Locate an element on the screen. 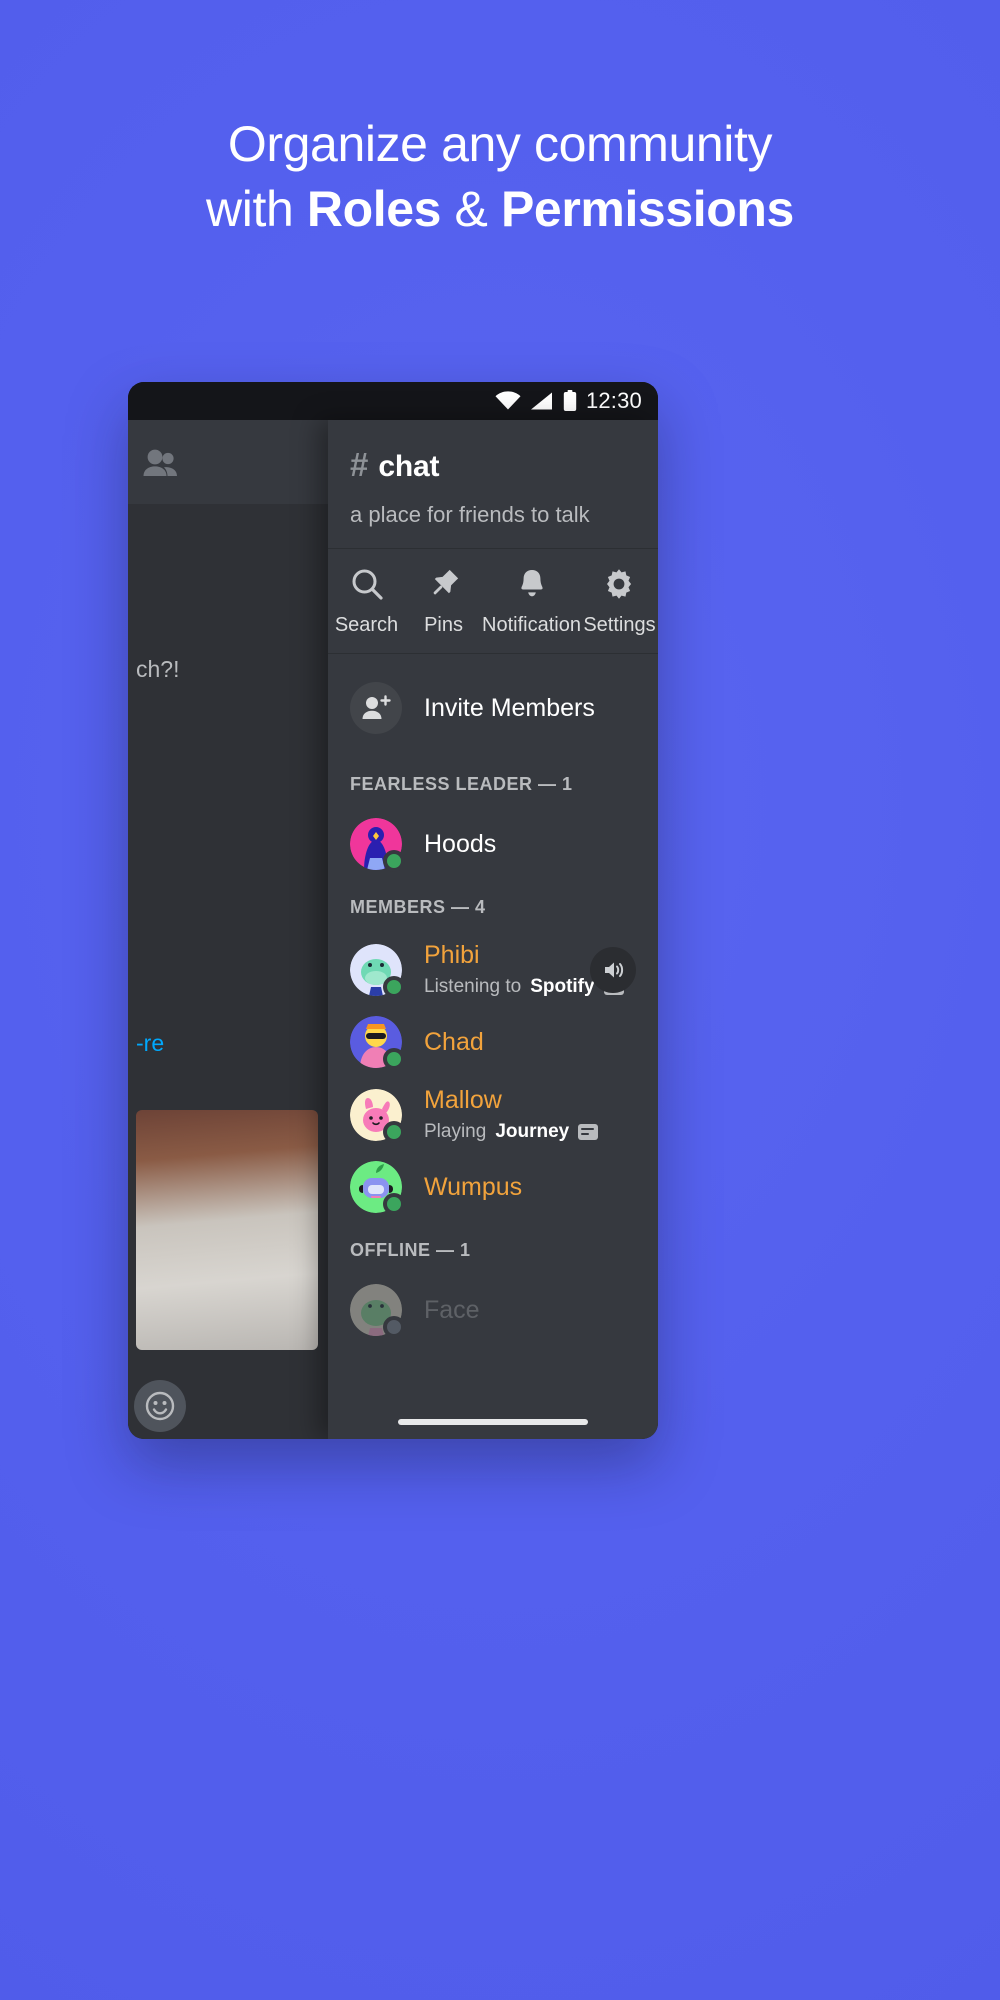 This screenshot has height=2000, width=1000. member-text: Chad is located at coordinates (454, 1042).